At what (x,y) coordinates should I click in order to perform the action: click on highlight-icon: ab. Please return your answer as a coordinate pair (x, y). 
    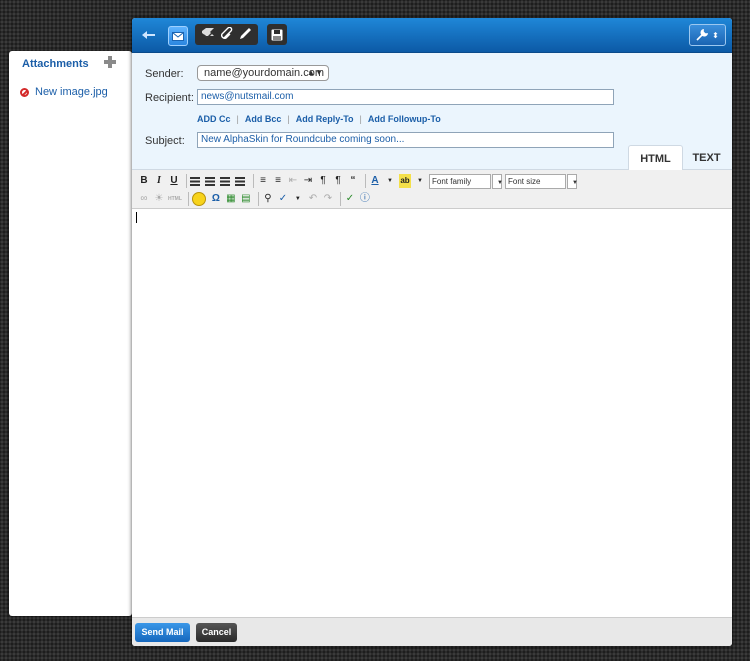
    Looking at the image, I should click on (405, 181).